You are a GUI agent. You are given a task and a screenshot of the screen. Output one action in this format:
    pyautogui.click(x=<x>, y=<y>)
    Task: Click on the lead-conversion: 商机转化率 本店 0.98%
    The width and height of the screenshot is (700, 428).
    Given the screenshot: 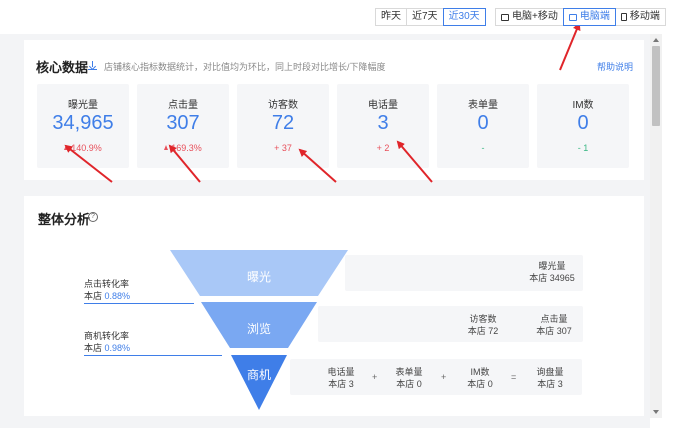 What is the action you would take?
    pyautogui.click(x=107, y=342)
    